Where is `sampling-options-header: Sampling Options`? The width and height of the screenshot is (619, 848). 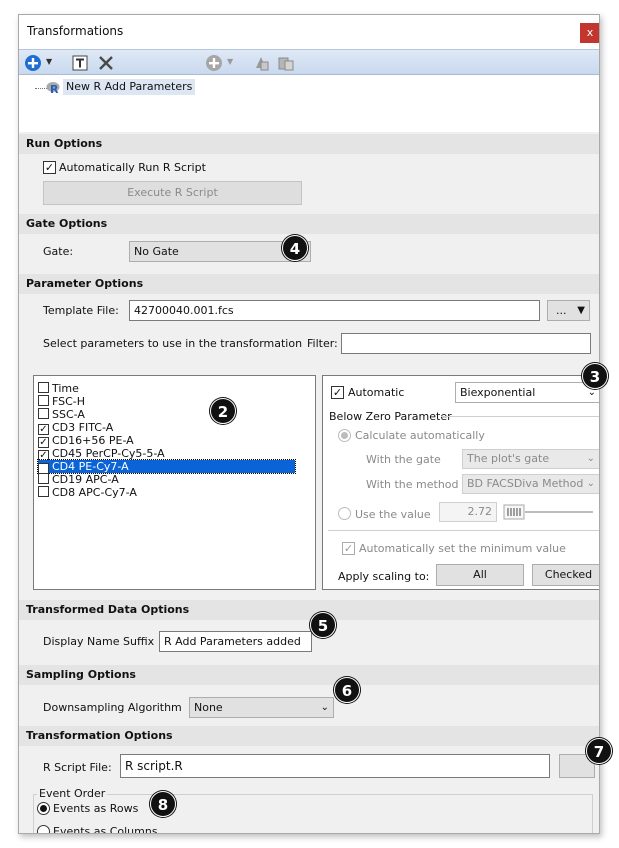 sampling-options-header: Sampling Options is located at coordinates (309, 675).